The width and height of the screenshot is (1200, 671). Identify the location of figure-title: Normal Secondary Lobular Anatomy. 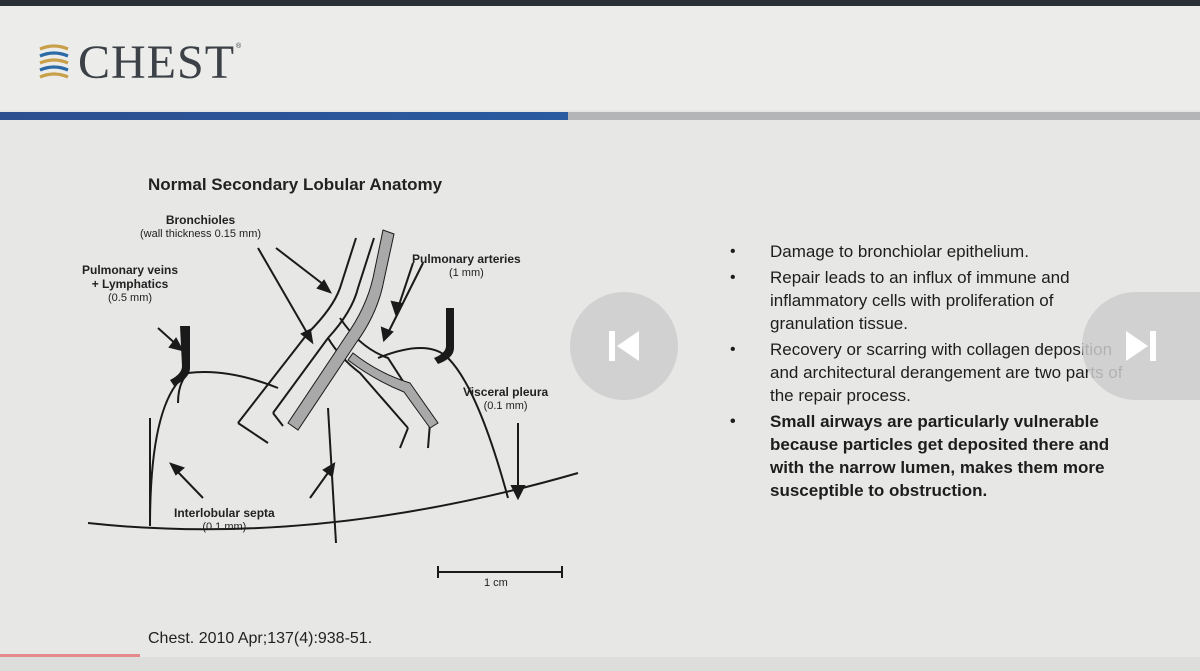
(295, 184).